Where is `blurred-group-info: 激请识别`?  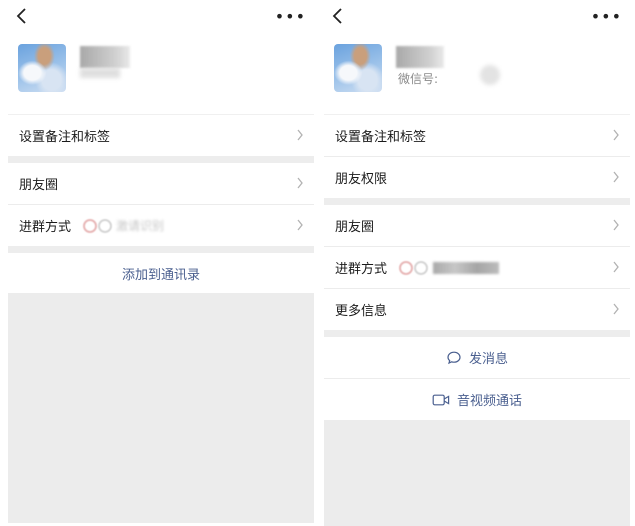
blurred-group-info: 激请识别 is located at coordinates (123, 225).